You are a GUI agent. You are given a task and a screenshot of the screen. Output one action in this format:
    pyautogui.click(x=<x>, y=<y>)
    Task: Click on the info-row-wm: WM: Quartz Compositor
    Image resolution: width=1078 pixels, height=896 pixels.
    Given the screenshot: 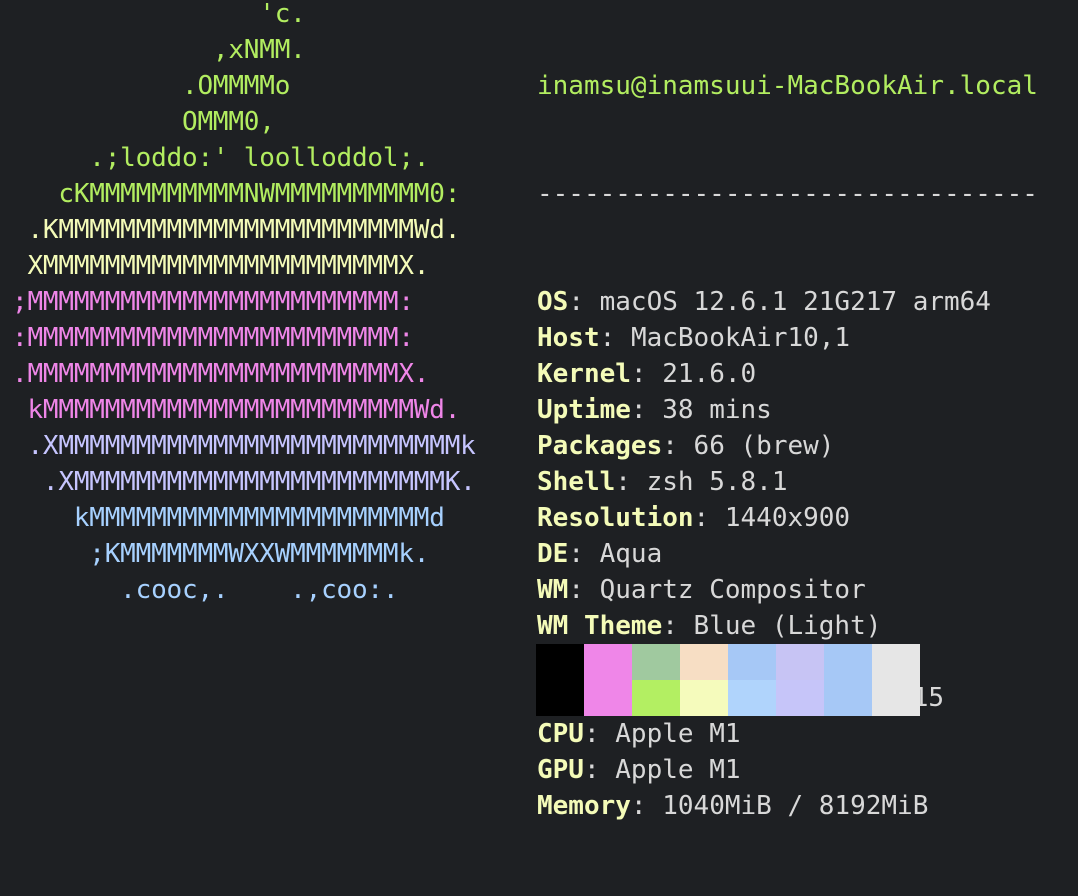 What is the action you would take?
    pyautogui.click(x=787, y=590)
    